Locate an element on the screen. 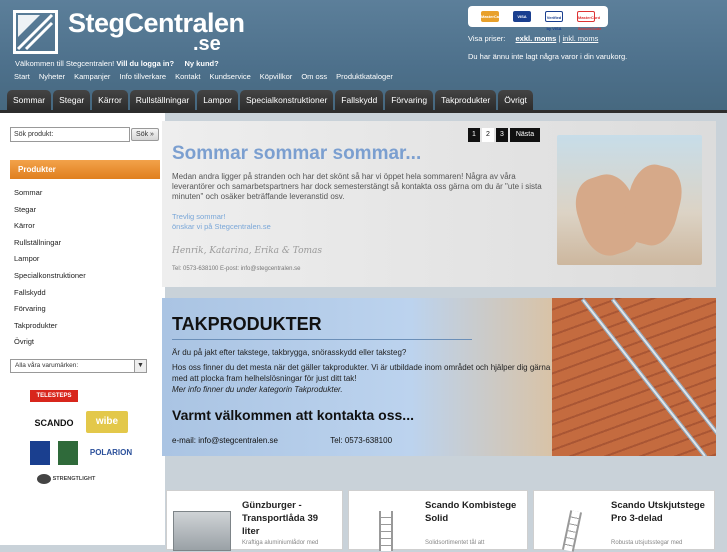  tab-lampor: Lampor is located at coordinates (218, 100).